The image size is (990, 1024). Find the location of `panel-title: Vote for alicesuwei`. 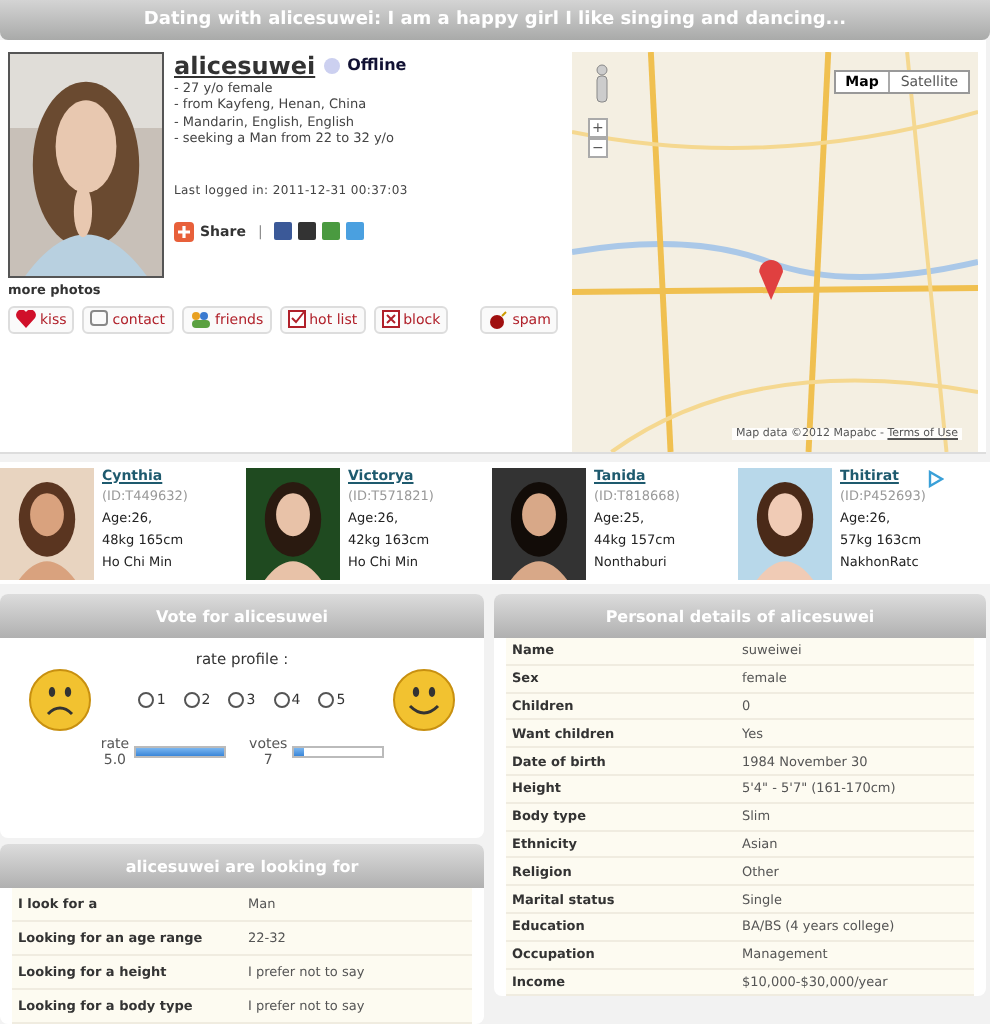

panel-title: Vote for alicesuwei is located at coordinates (242, 616).